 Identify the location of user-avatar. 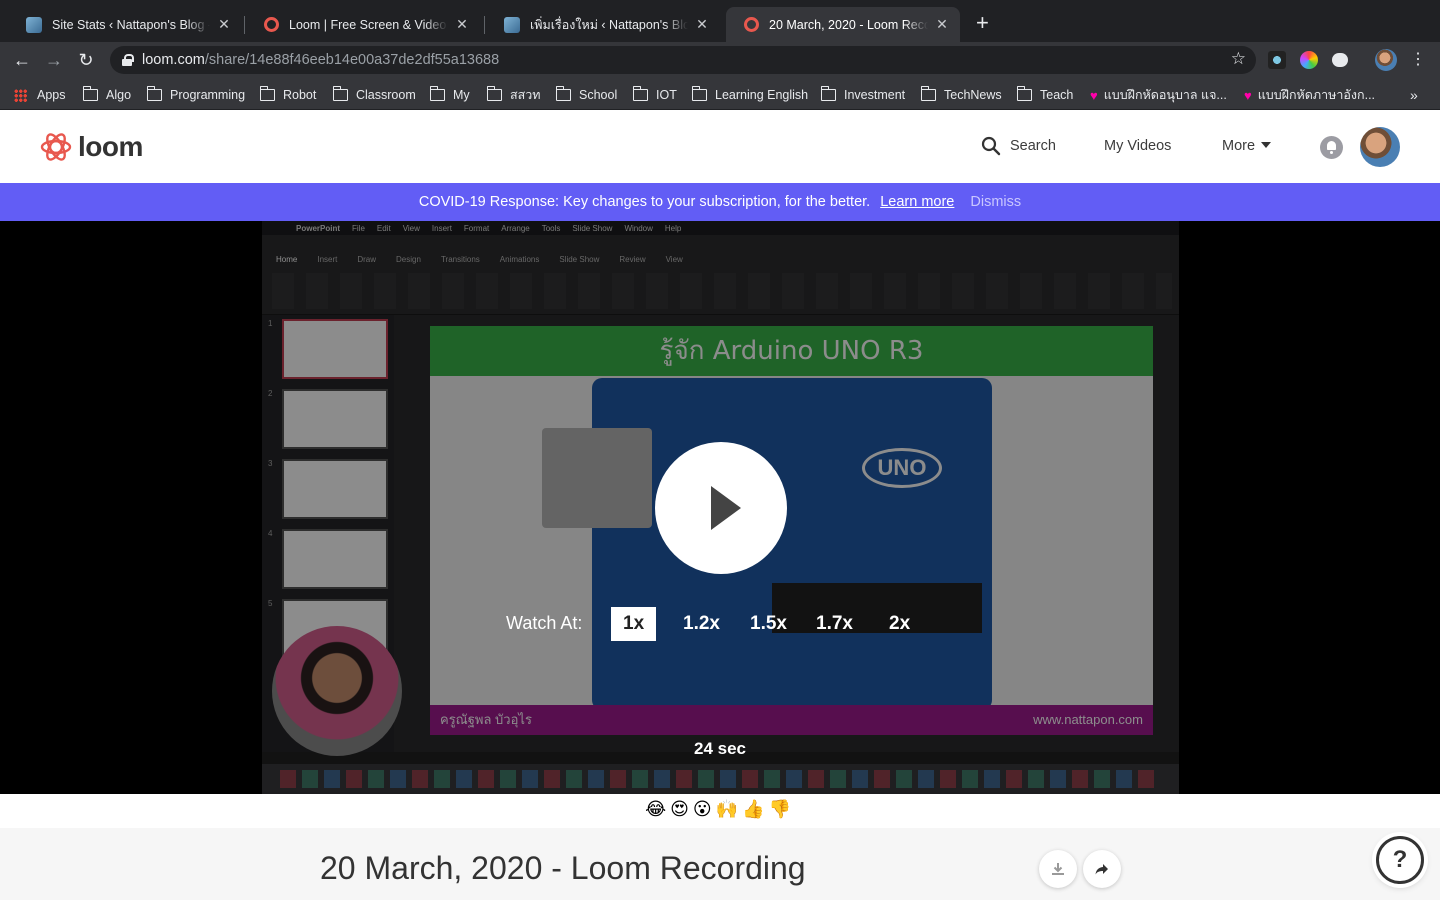
(1380, 147).